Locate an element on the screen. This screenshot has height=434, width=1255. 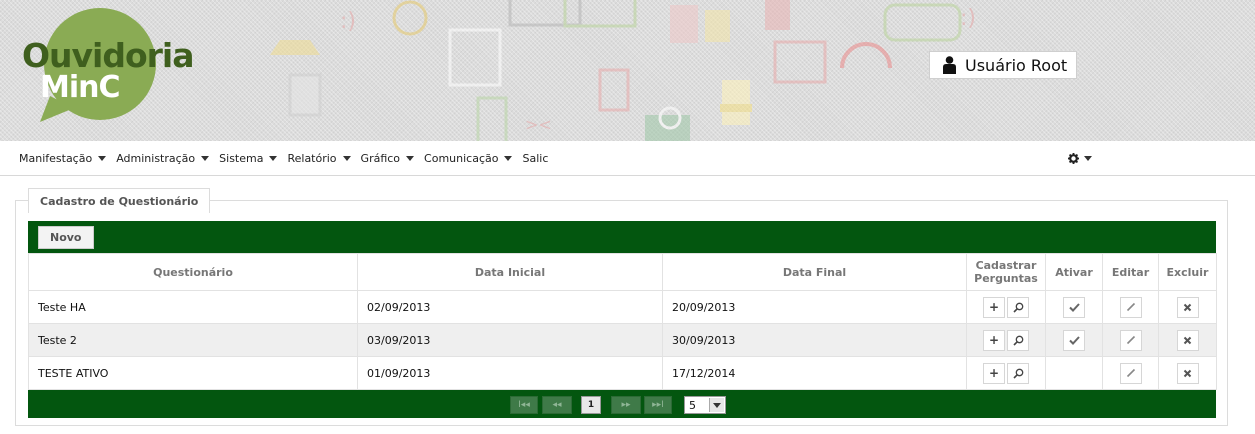
menu-comunicacao: Comunicação is located at coordinates (468, 158).